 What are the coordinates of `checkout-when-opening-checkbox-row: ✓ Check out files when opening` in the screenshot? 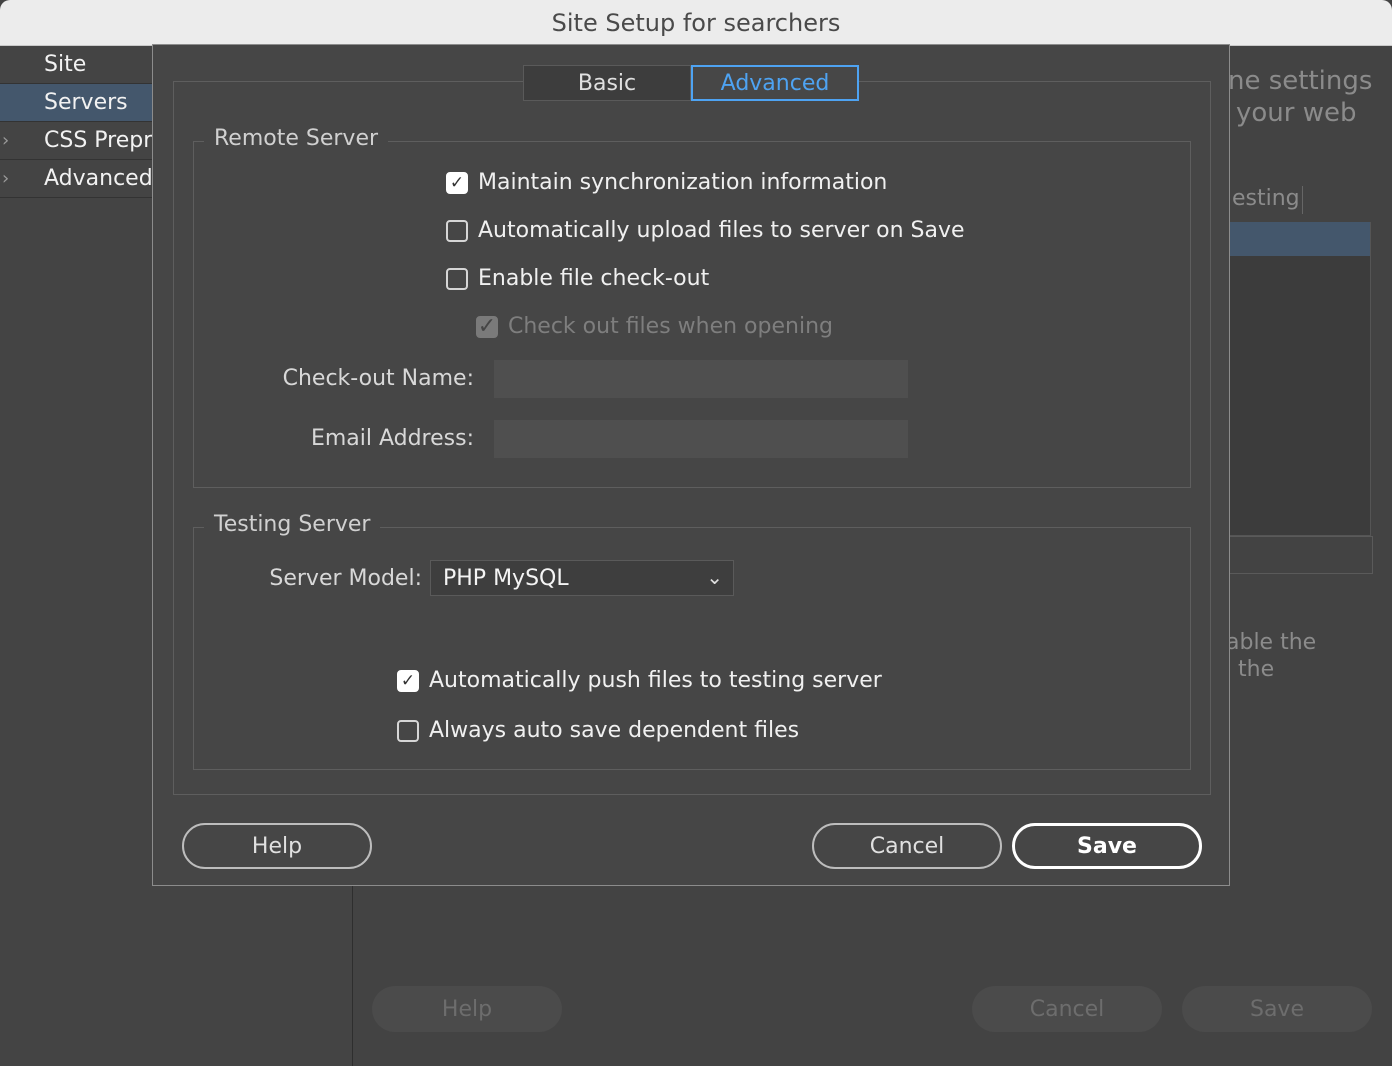 It's located at (654, 326).